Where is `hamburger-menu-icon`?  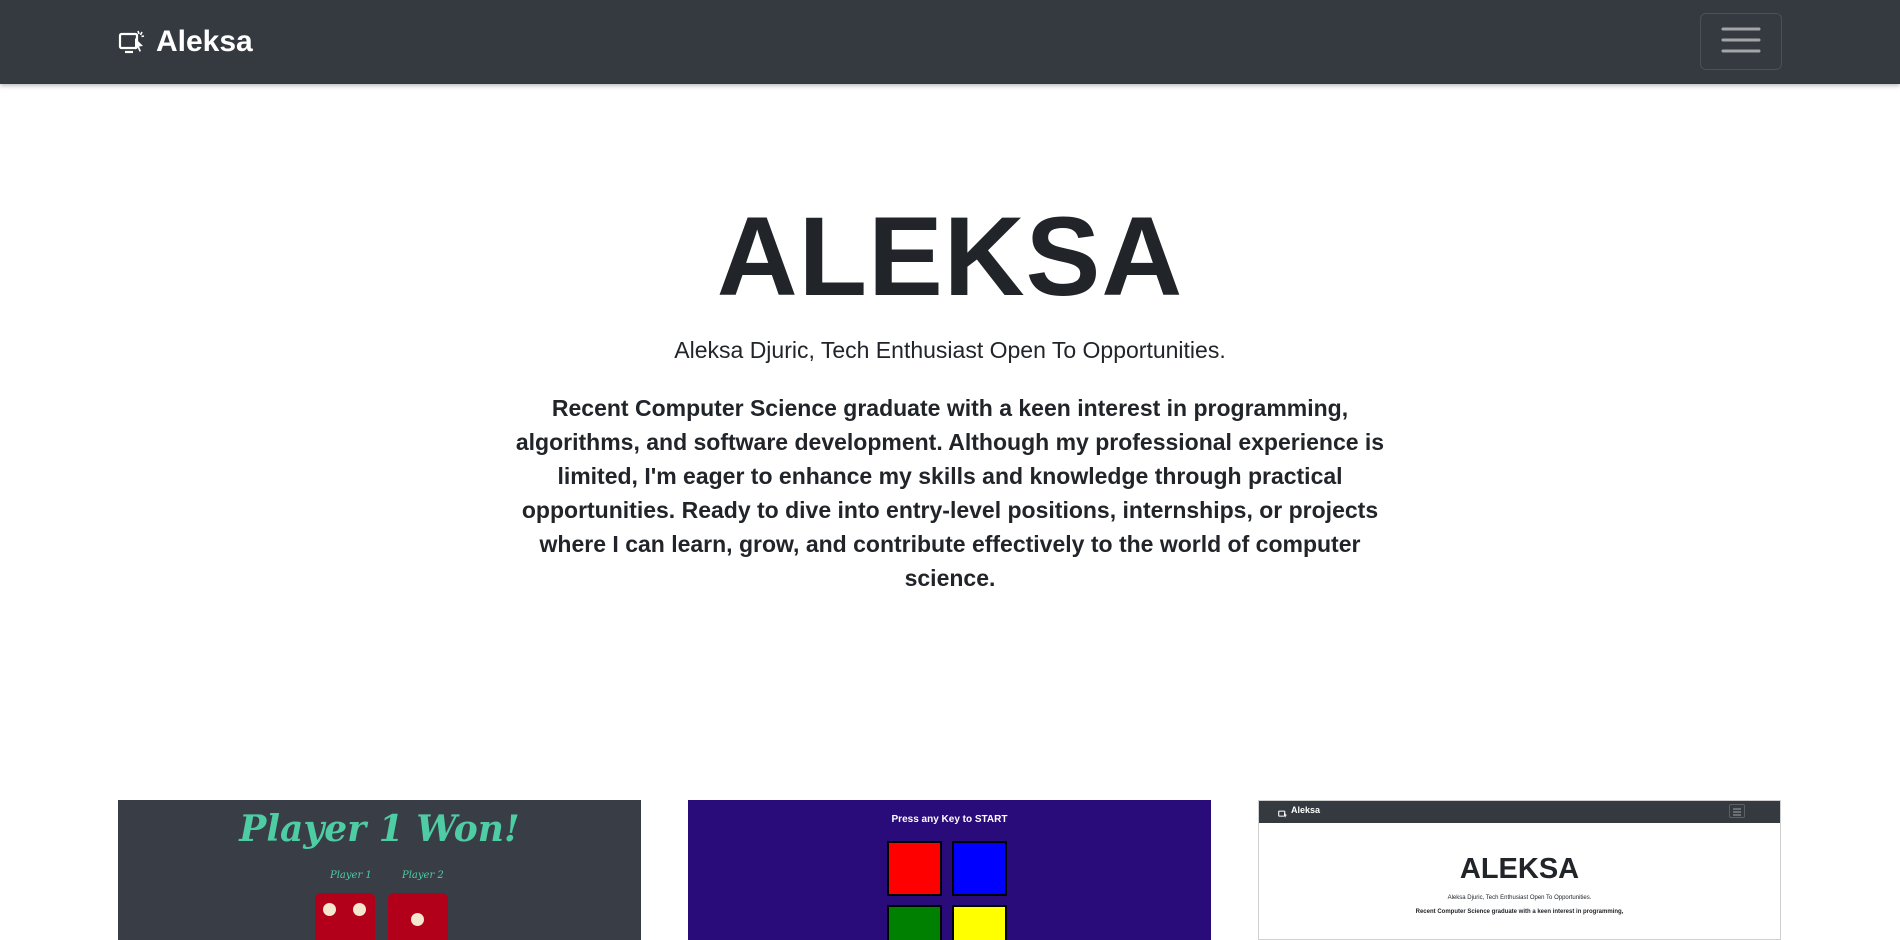 hamburger-menu-icon is located at coordinates (1741, 41).